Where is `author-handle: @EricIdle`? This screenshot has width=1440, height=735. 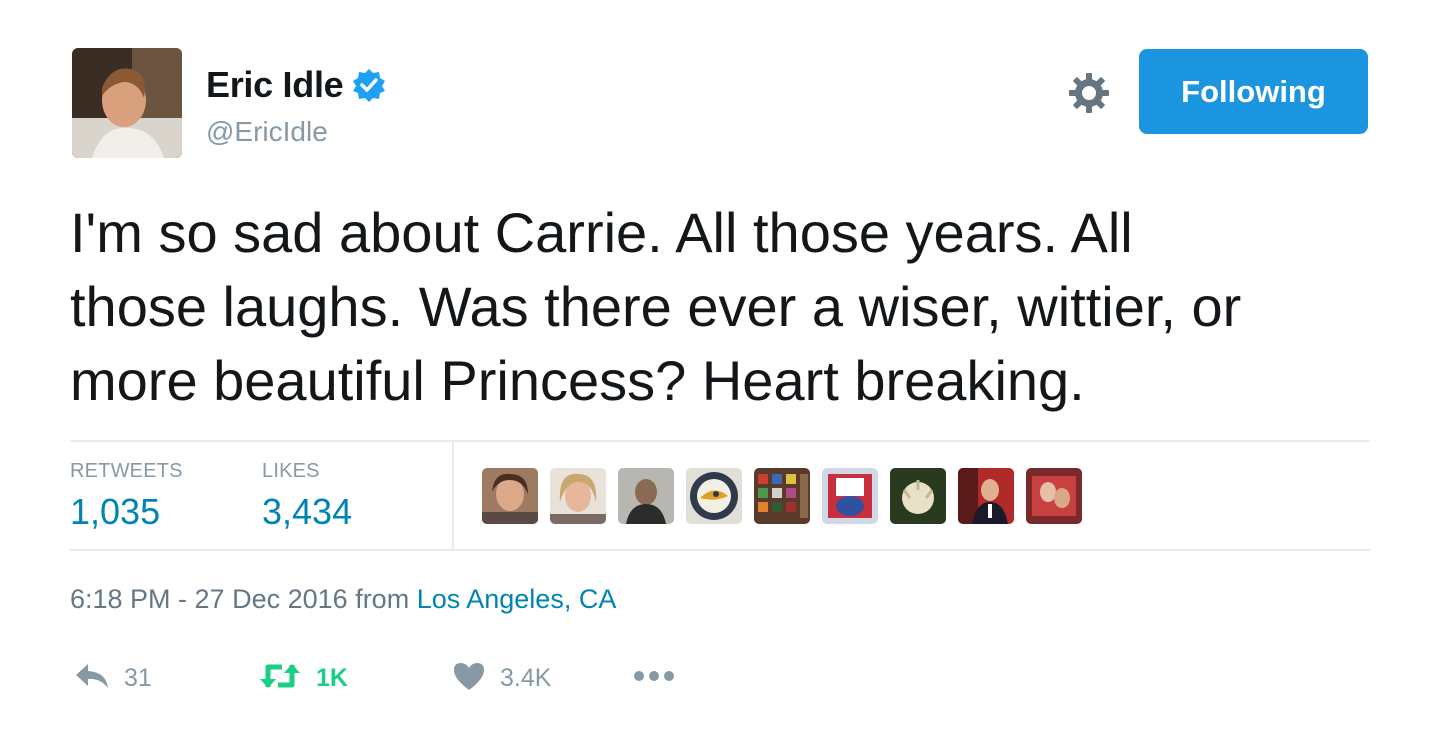
author-handle: @EricIdle is located at coordinates (267, 132).